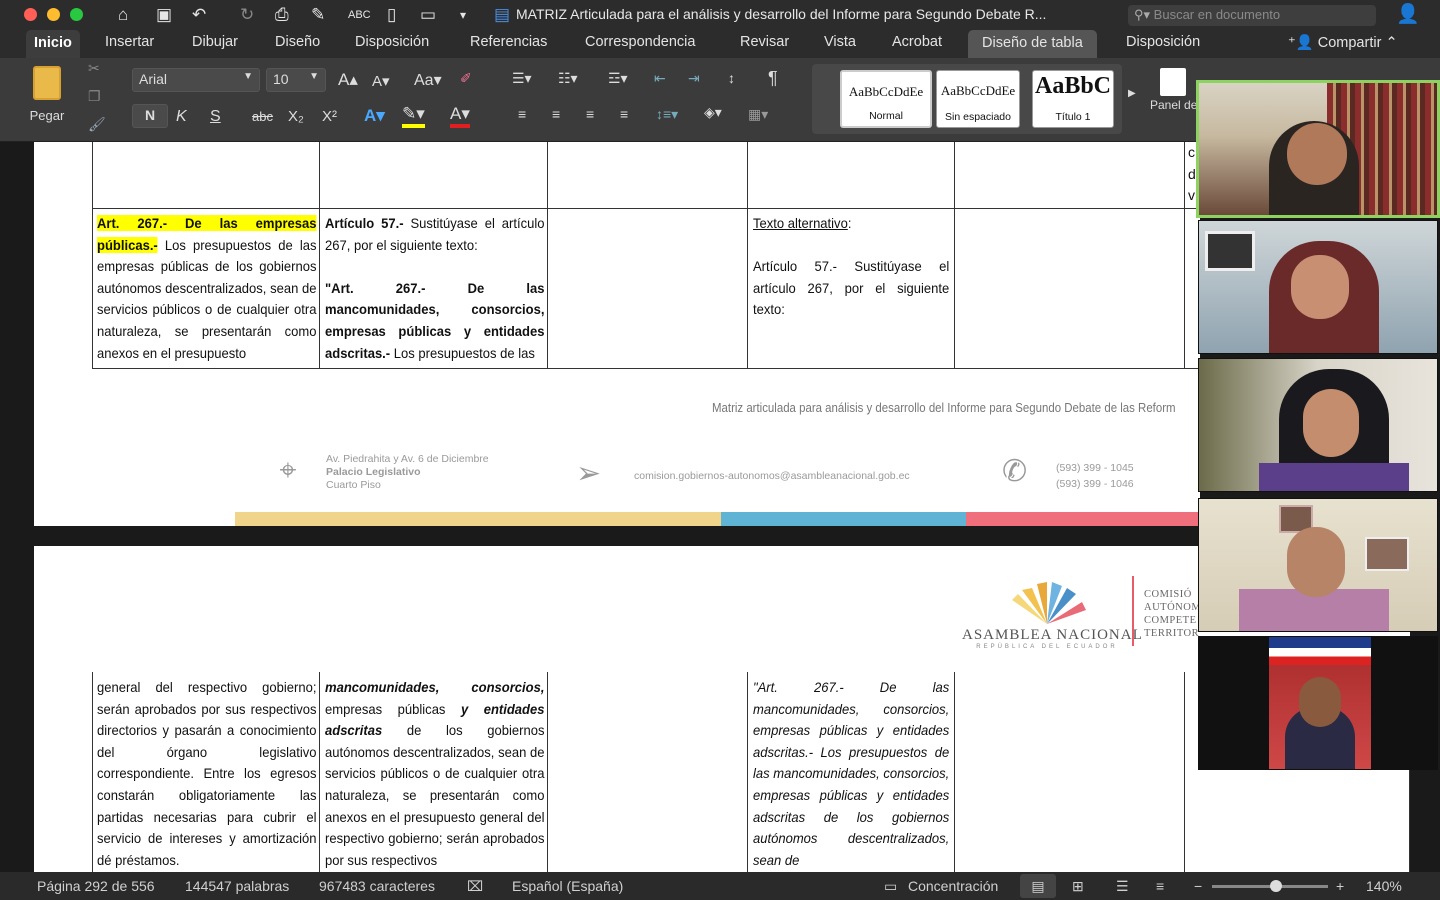  Describe the element at coordinates (288, 470) in the screenshot. I see `location-icon: ⌖` at that location.